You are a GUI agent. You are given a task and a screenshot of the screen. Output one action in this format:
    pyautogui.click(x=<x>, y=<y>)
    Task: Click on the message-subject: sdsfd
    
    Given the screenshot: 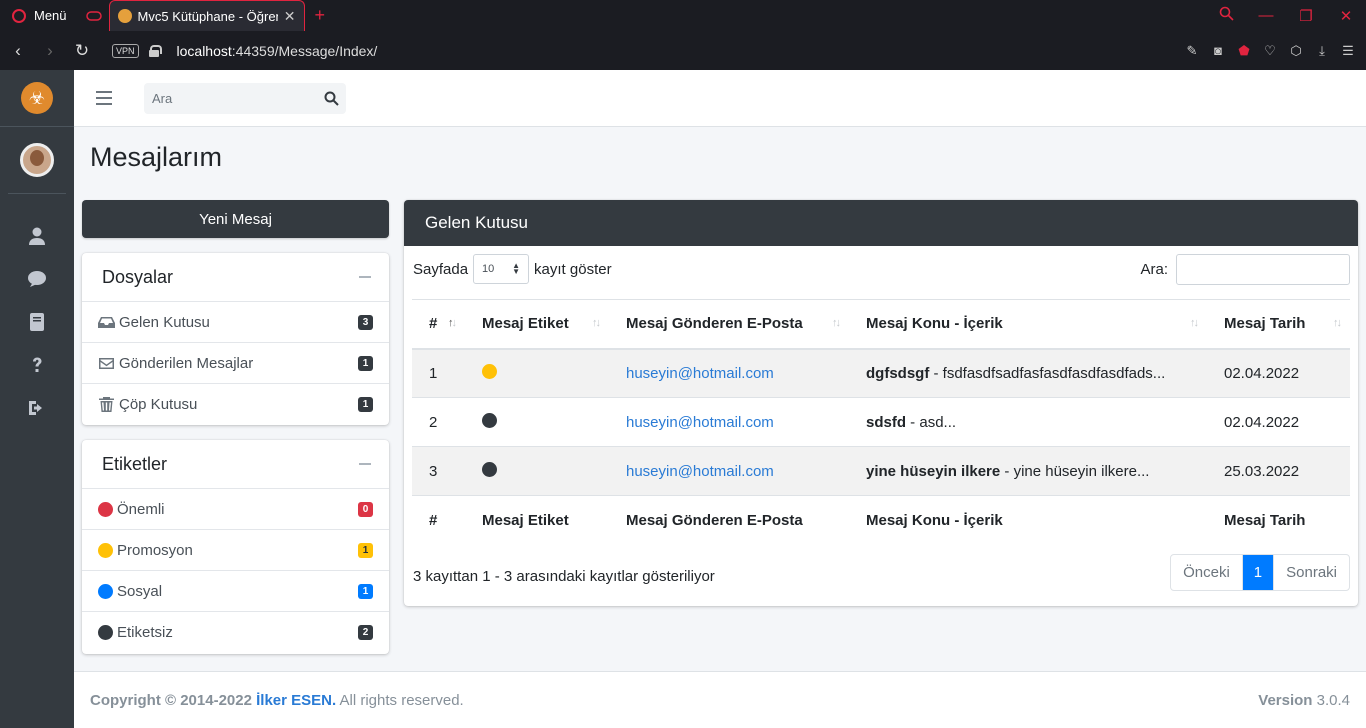 What is the action you would take?
    pyautogui.click(x=886, y=422)
    